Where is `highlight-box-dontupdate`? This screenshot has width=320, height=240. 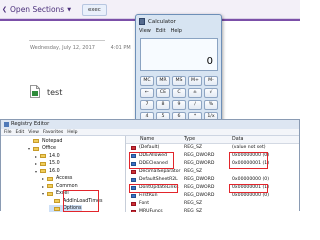
highlight-box-dontupdate is located at coordinates (153, 188).